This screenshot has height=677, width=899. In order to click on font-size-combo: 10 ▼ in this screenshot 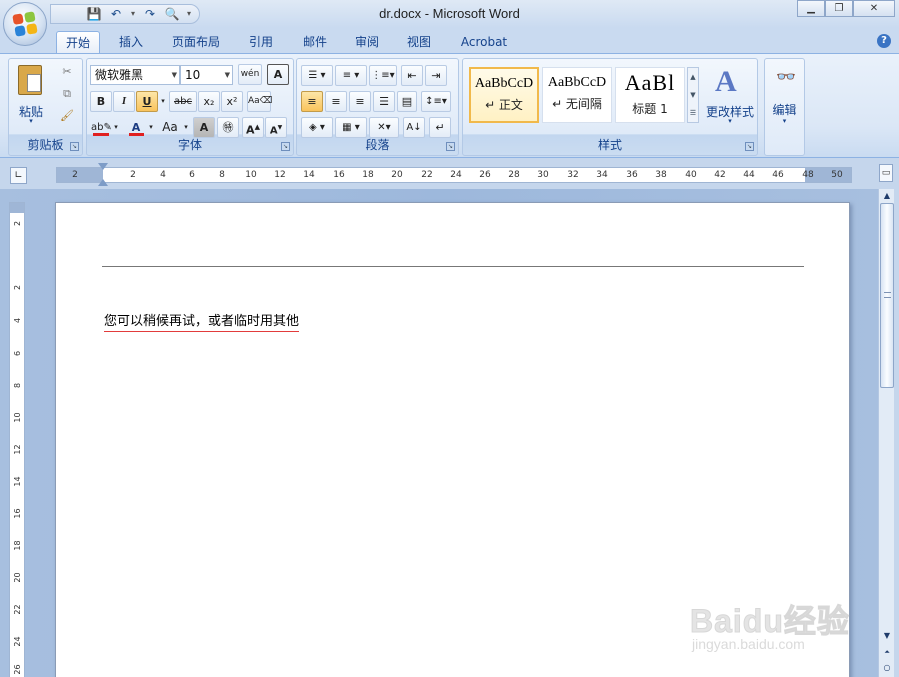, I will do `click(206, 75)`.